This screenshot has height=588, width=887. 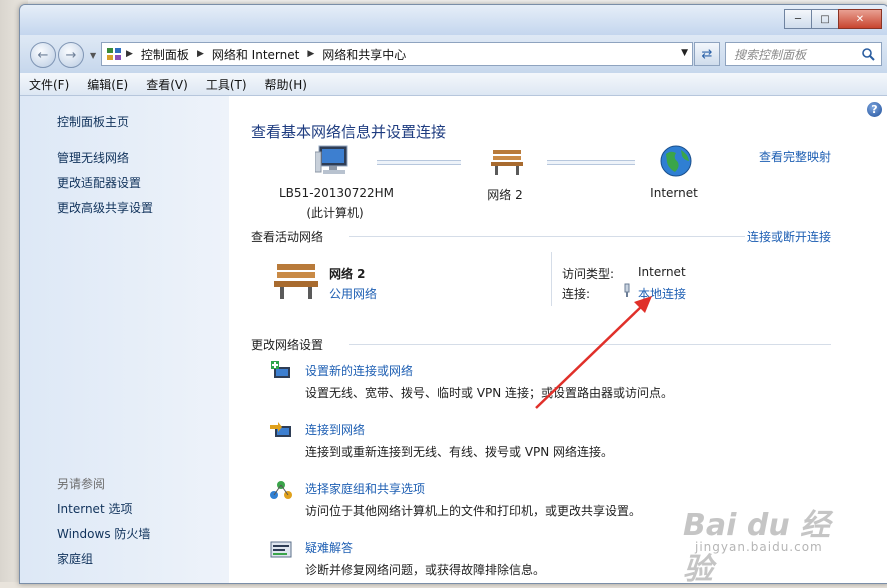 I want to click on breadcrumb-control-panel: 控制面板, so click(x=165, y=54).